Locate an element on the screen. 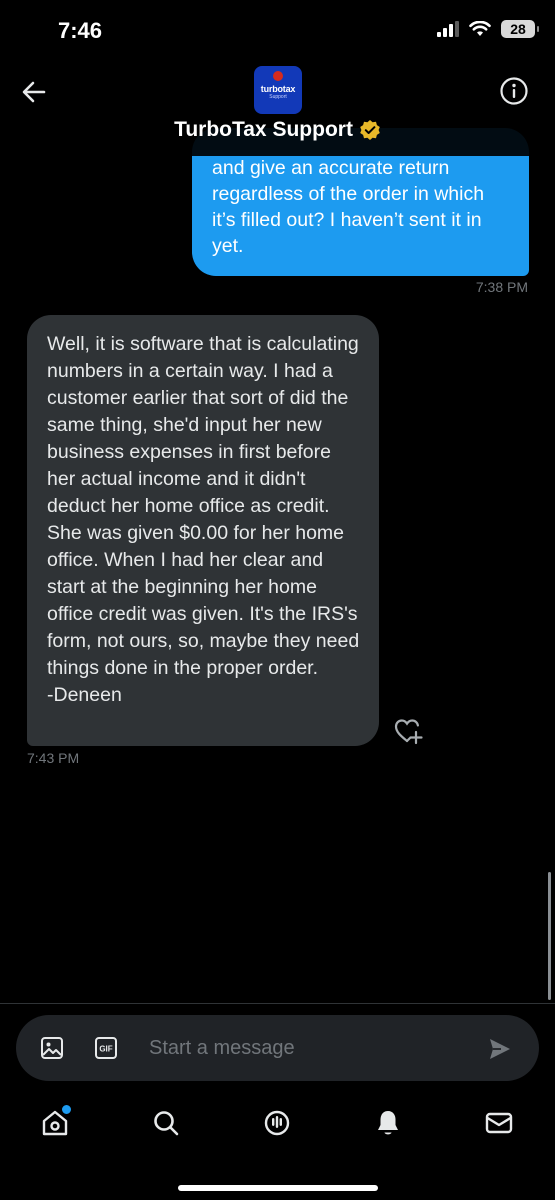  gif-icon: GIF is located at coordinates (106, 1048).